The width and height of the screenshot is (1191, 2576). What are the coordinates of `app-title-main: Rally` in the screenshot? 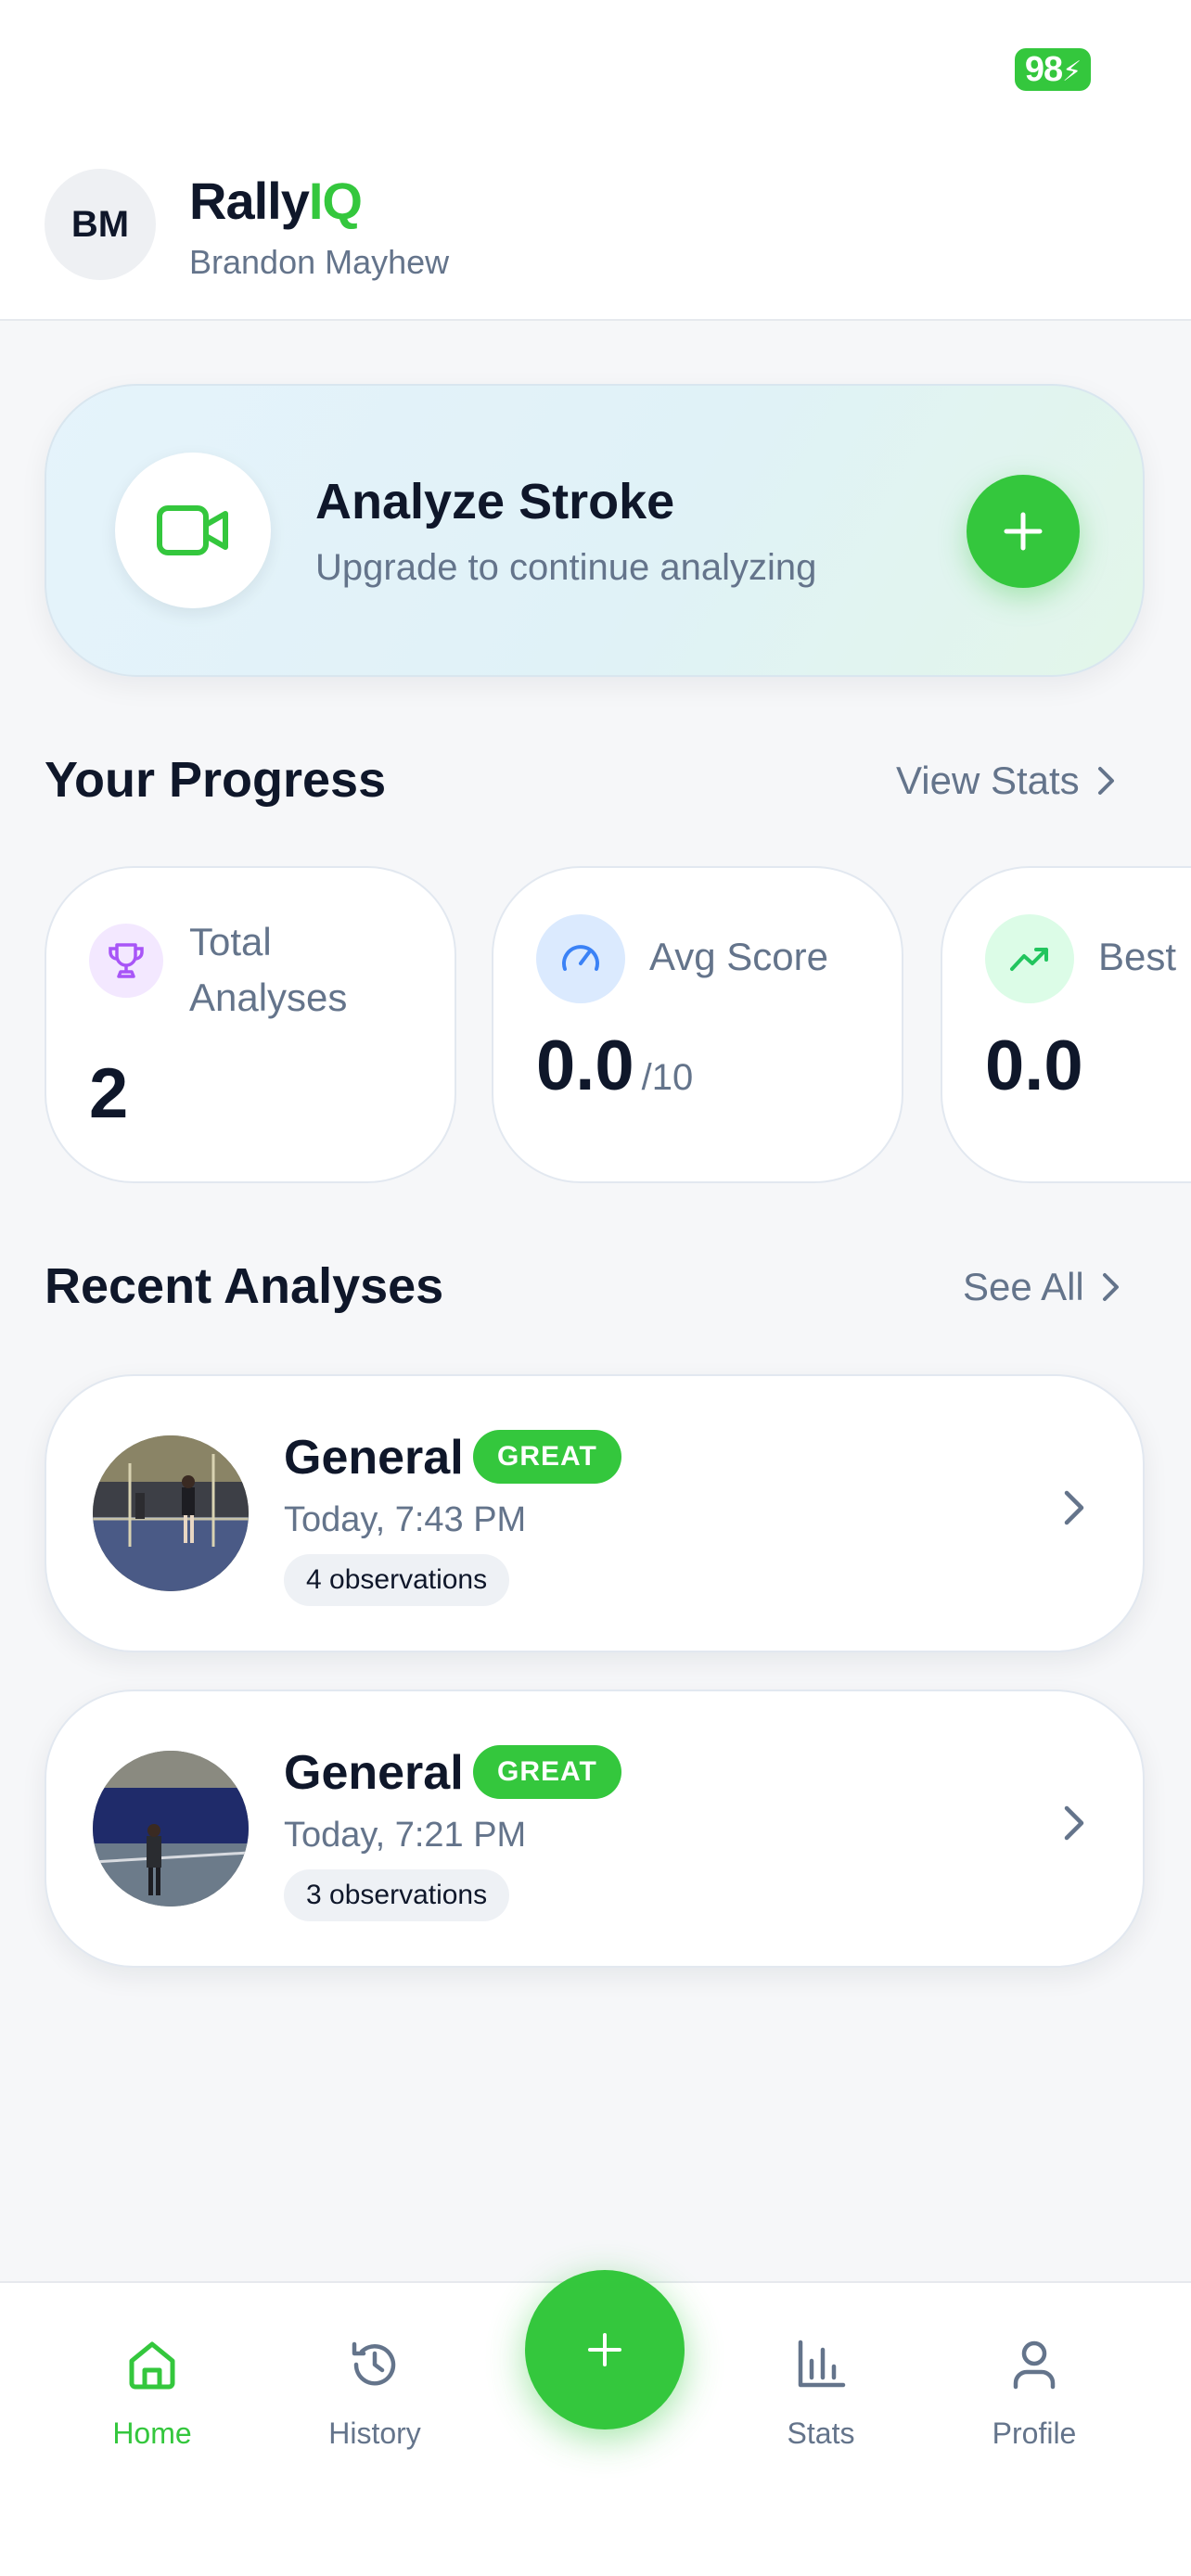 It's located at (249, 201).